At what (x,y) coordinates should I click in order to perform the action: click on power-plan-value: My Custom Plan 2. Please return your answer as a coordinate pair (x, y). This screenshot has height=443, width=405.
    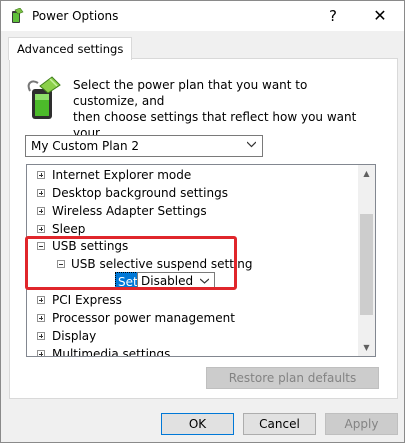
    Looking at the image, I should click on (85, 146).